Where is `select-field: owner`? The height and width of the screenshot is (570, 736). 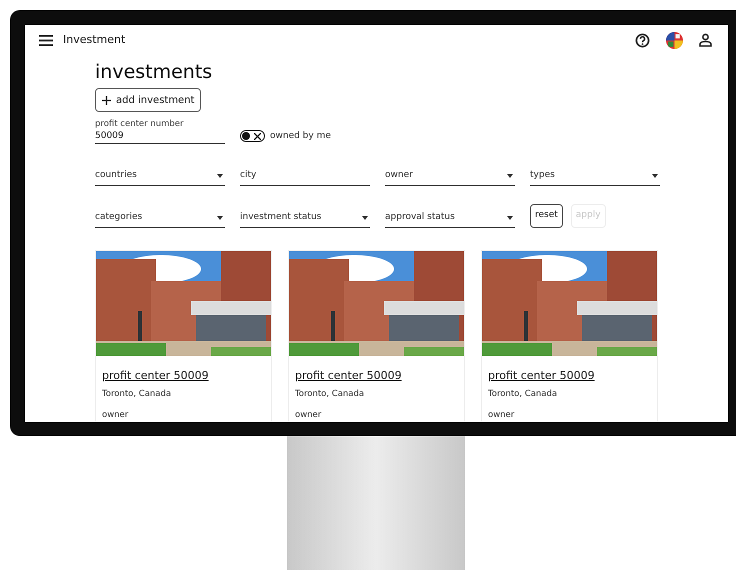 select-field: owner is located at coordinates (450, 176).